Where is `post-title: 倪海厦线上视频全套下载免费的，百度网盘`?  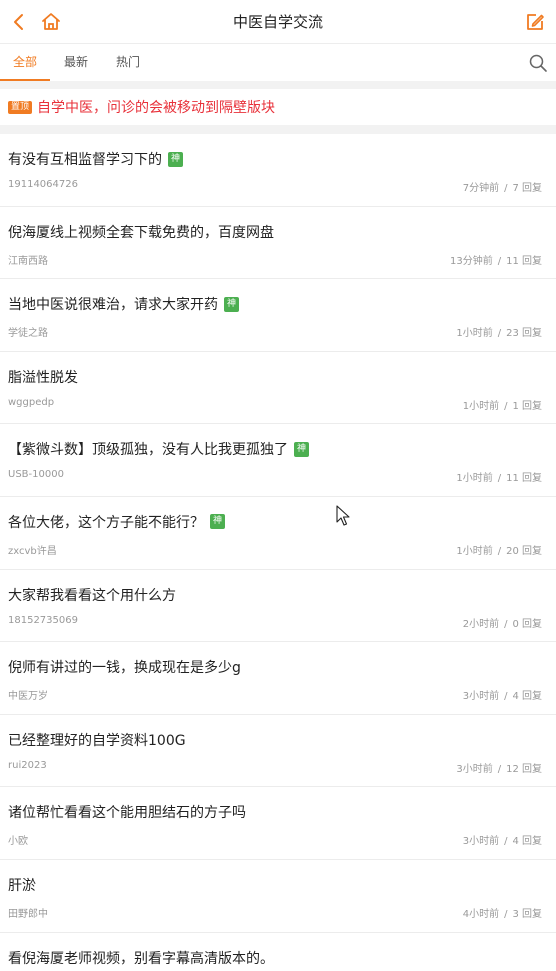
post-title: 倪海厦线上视频全套下载免费的，百度网盘 is located at coordinates (141, 232).